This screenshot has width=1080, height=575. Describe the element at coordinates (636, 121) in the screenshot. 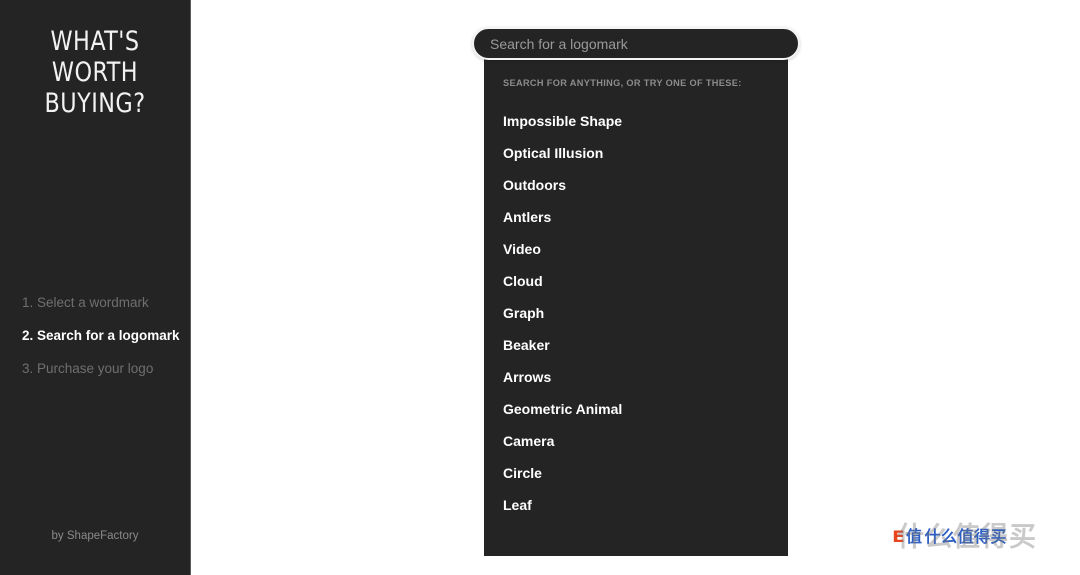

I see `suggestion-item: Impossible Shape` at that location.